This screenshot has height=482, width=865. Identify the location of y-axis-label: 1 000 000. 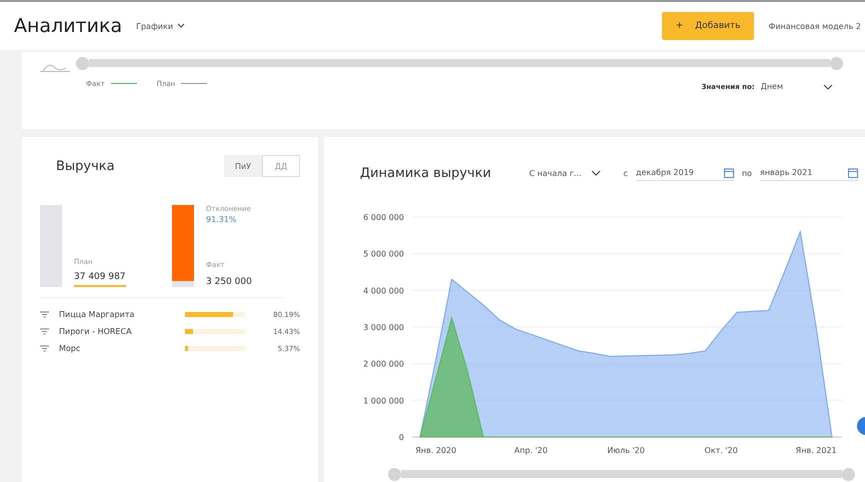
(383, 401).